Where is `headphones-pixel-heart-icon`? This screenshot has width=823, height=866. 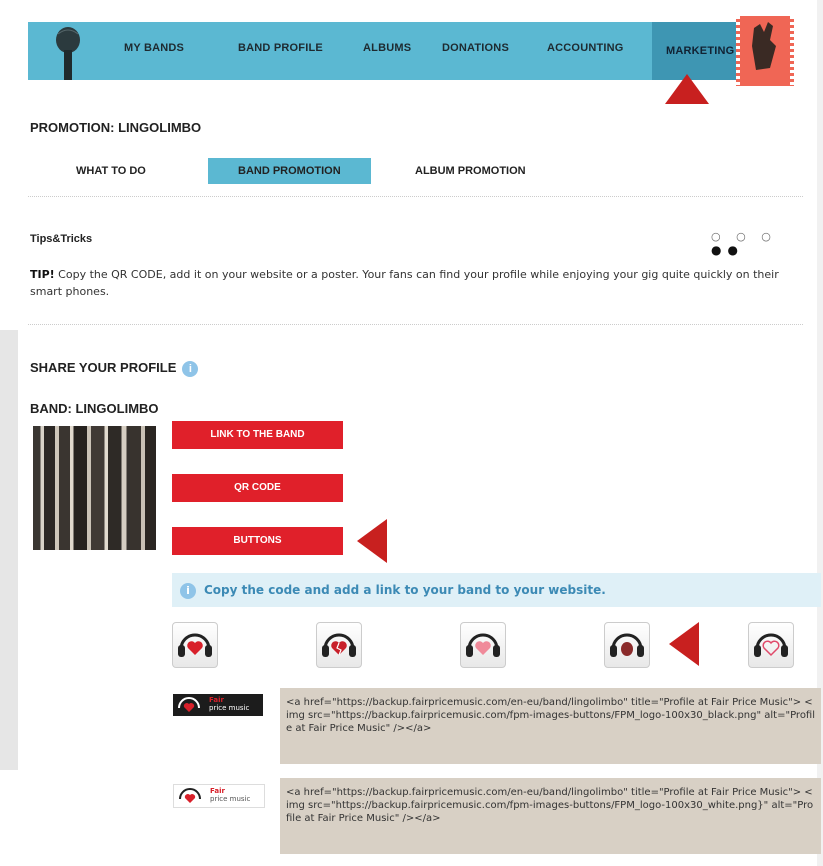 headphones-pixel-heart-icon is located at coordinates (483, 645).